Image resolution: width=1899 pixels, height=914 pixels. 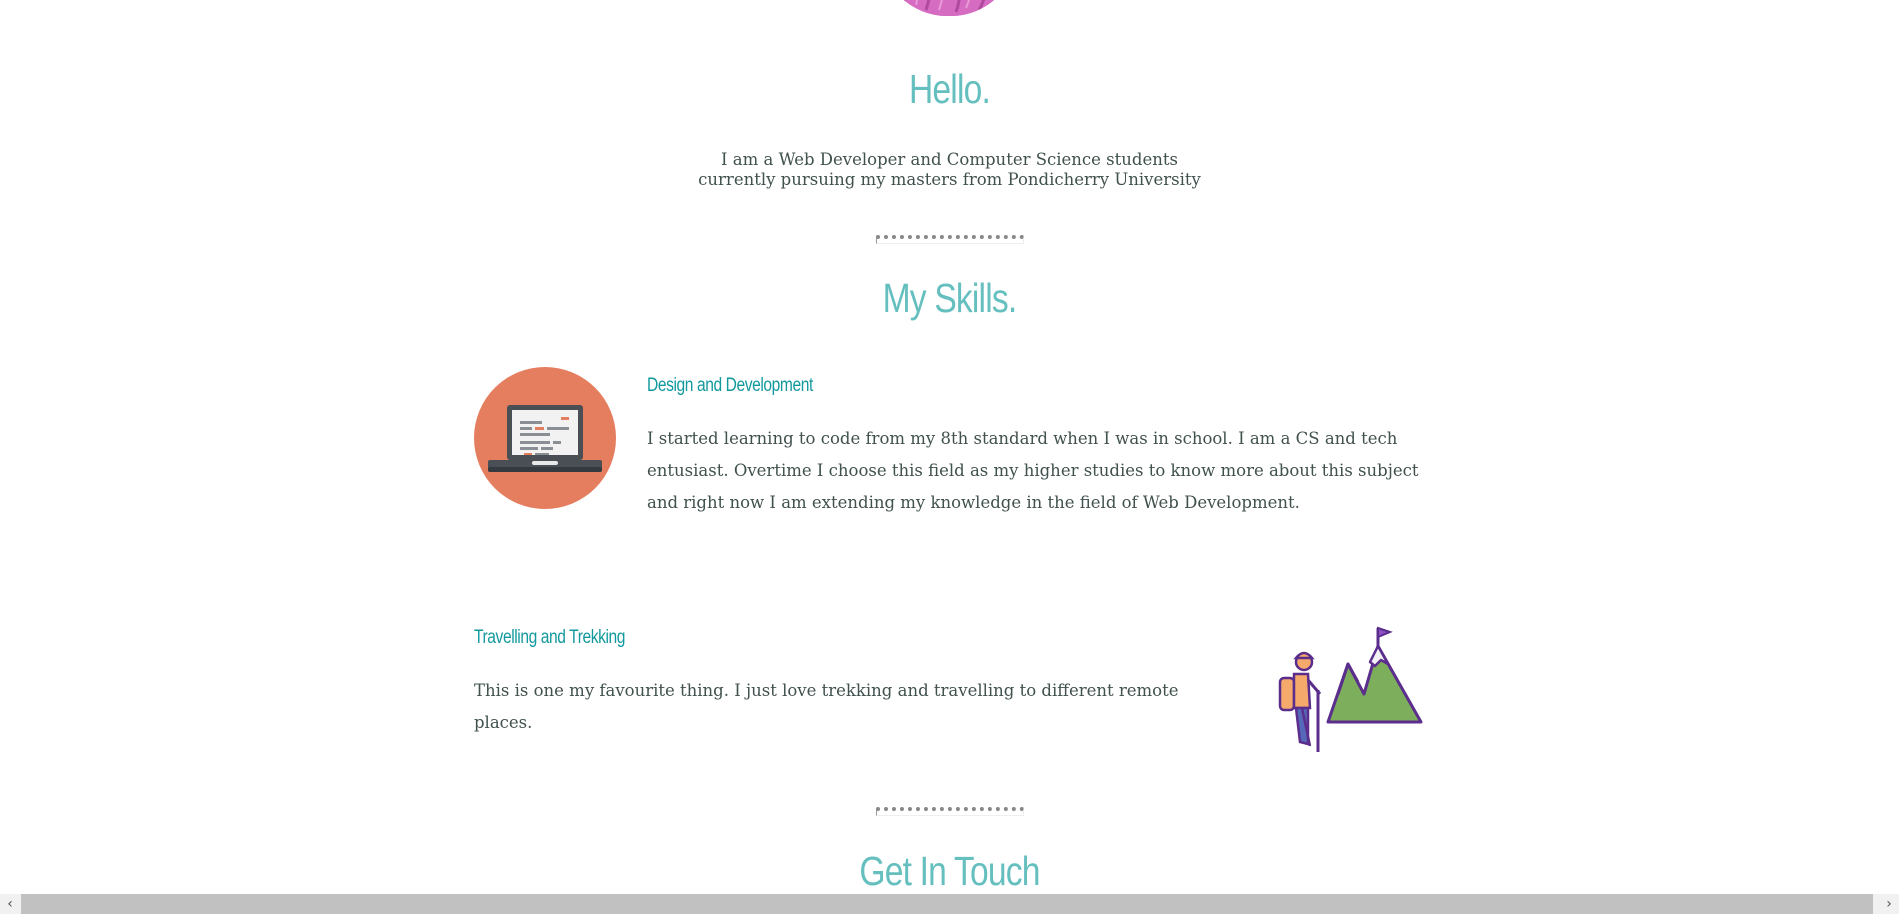 What do you see at coordinates (950, 298) in the screenshot?
I see `skills-title: My Skills.` at bounding box center [950, 298].